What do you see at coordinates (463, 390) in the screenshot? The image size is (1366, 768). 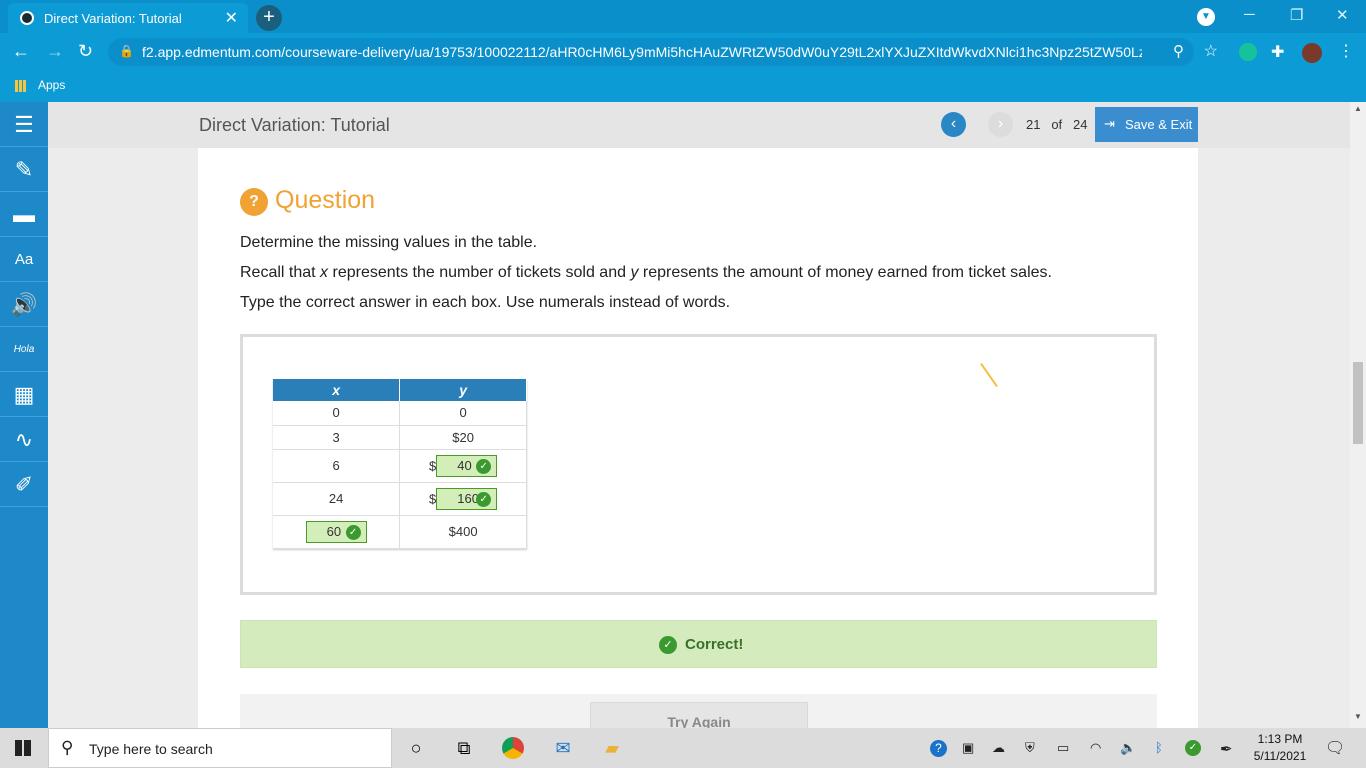 I see `col-y-header: y` at bounding box center [463, 390].